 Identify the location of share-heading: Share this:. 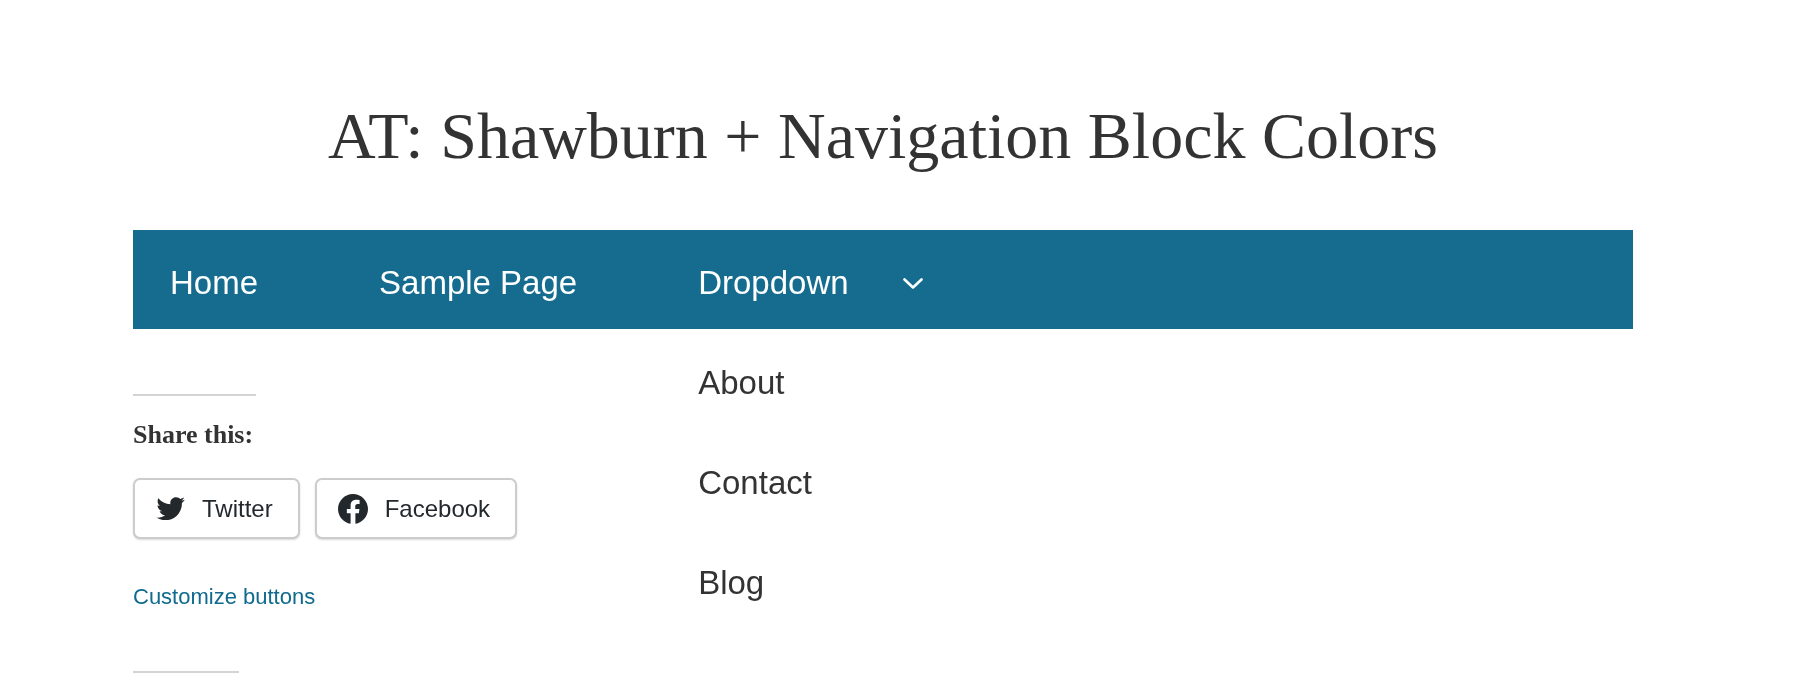
(193, 435).